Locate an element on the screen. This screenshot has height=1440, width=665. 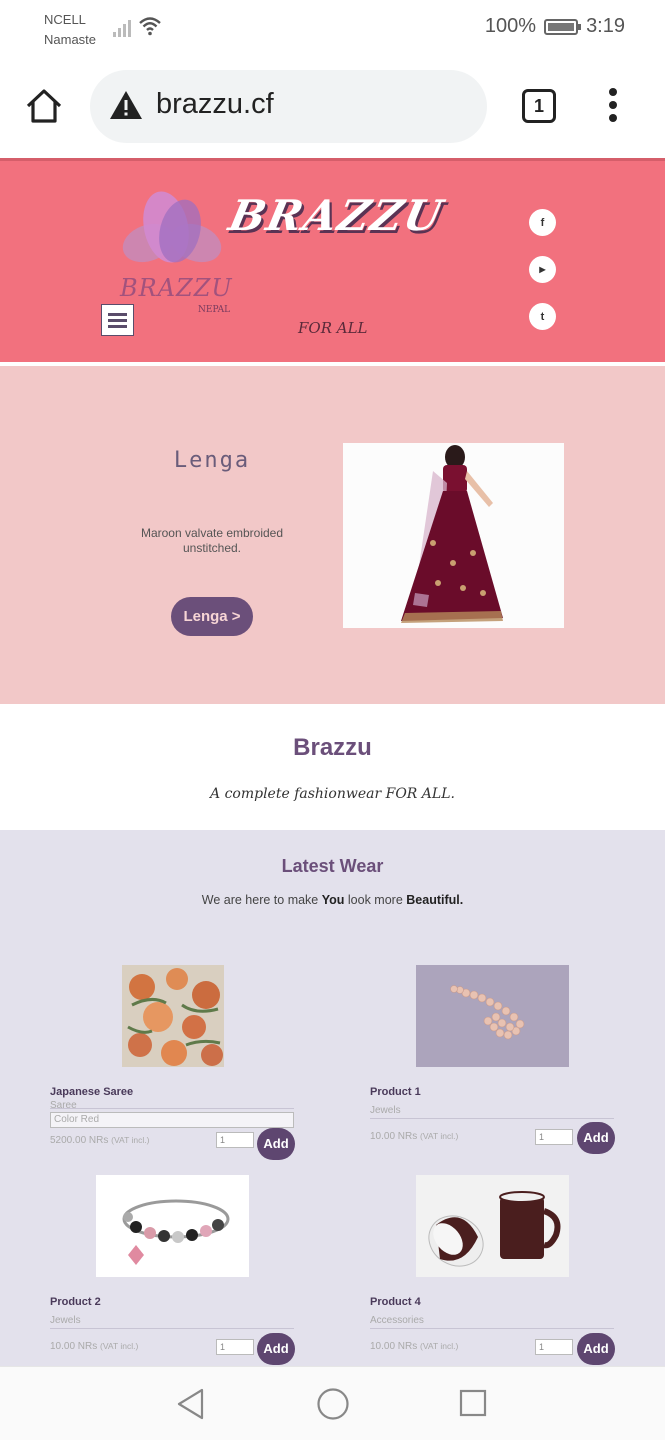
clock: 3:19 is located at coordinates (605, 26).